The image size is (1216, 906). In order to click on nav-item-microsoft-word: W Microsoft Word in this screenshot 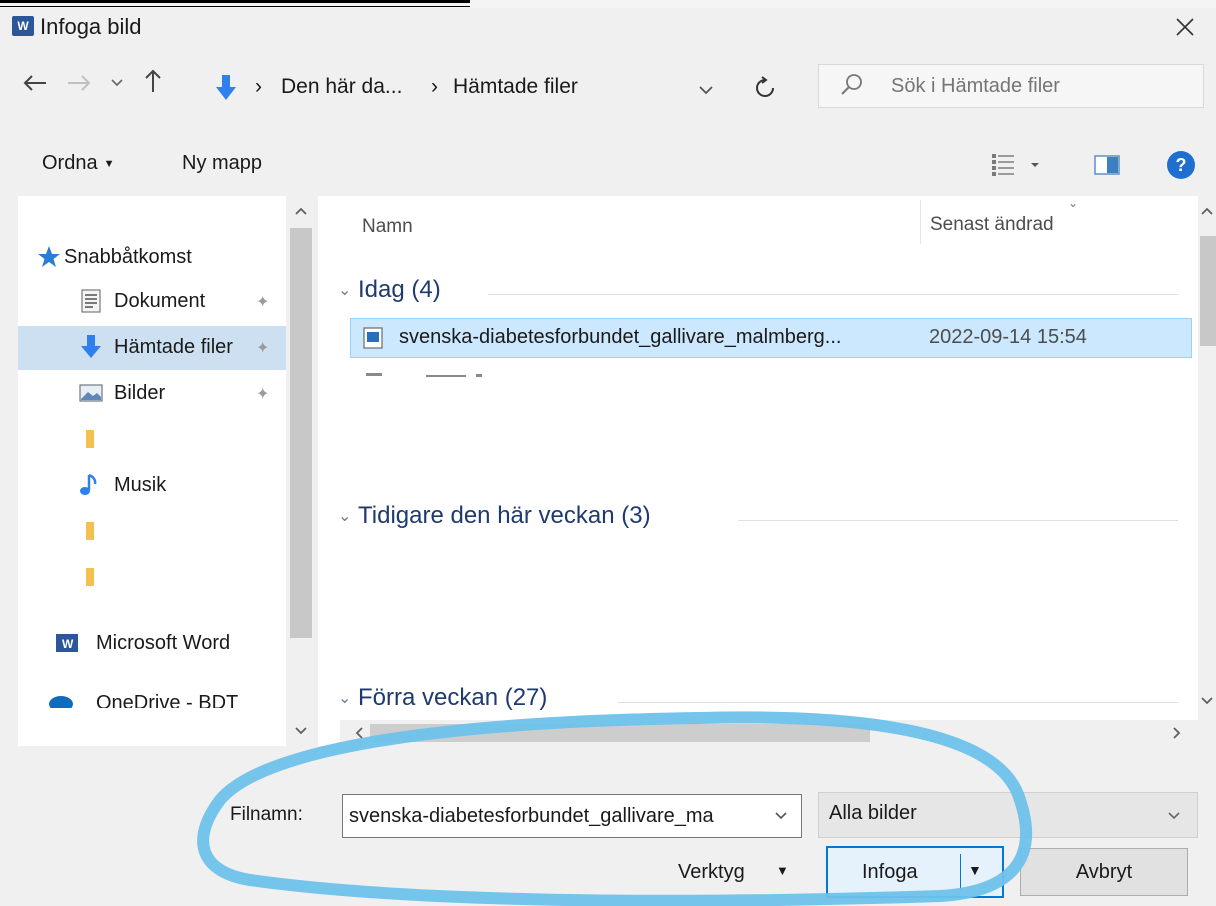, I will do `click(152, 644)`.